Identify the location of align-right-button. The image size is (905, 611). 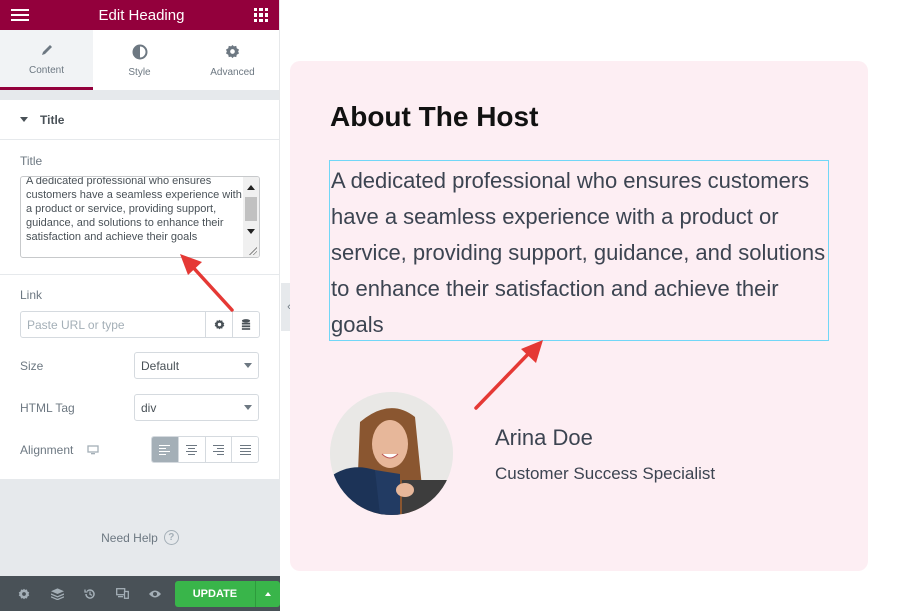
(218, 449).